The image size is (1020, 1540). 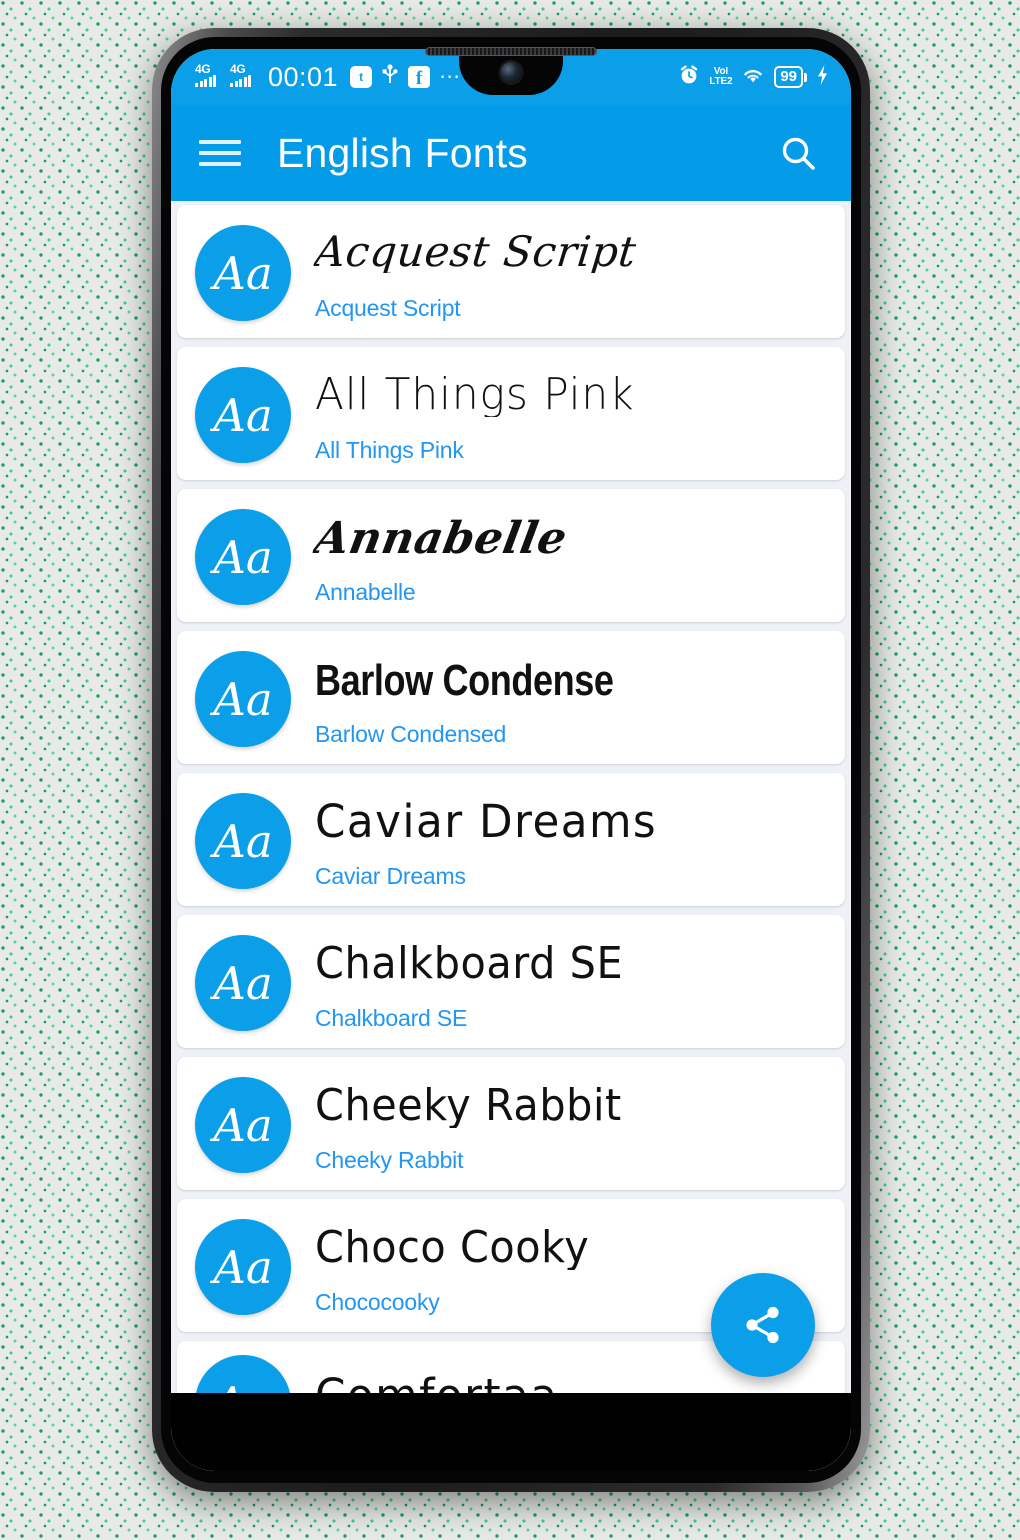 I want to click on list-item: Aa Chalkboard SE Chalkboard SE, so click(x=511, y=981).